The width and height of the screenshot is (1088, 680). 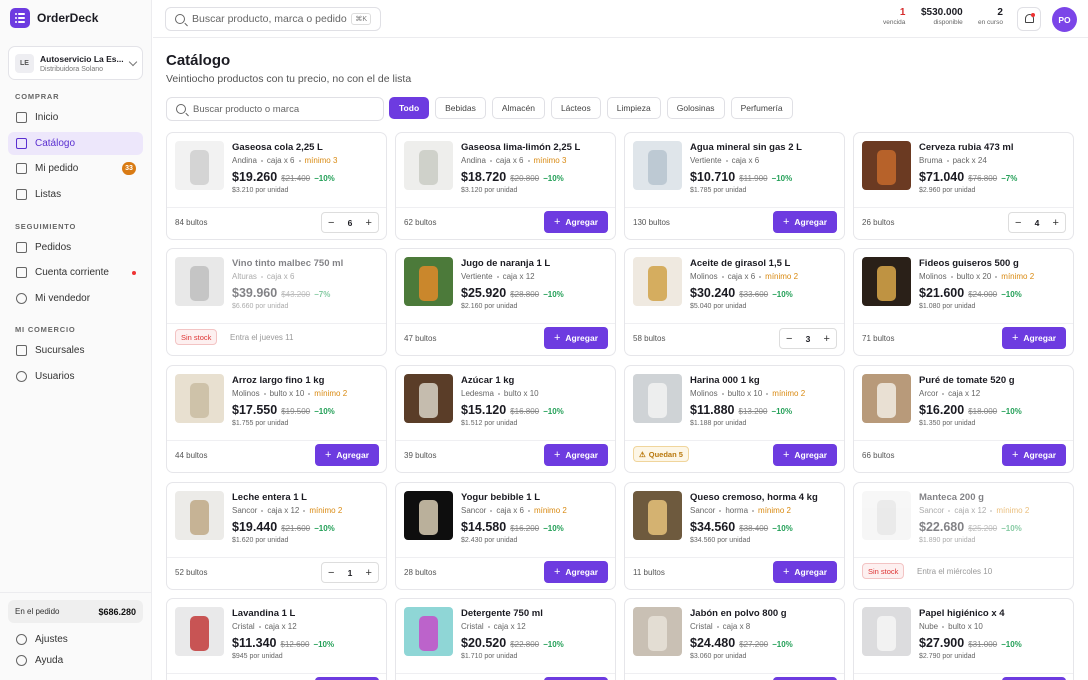 I want to click on product-name: Lavandina 1 L, so click(x=306, y=613).